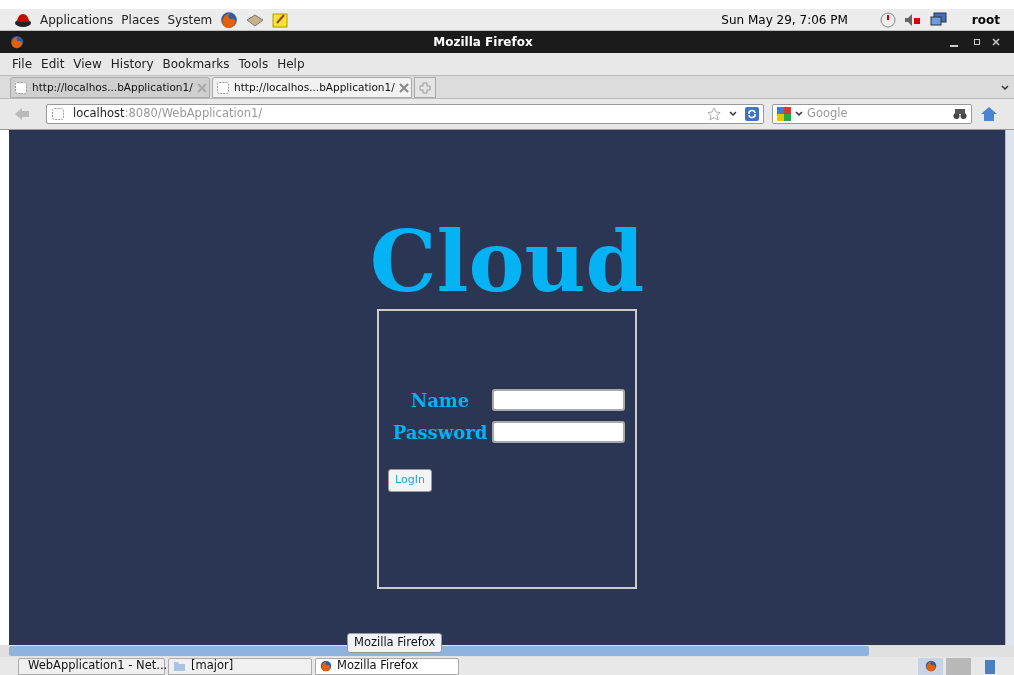 This screenshot has width=1014, height=675. What do you see at coordinates (1009, 387) in the screenshot?
I see `vertical-scrollbar` at bounding box center [1009, 387].